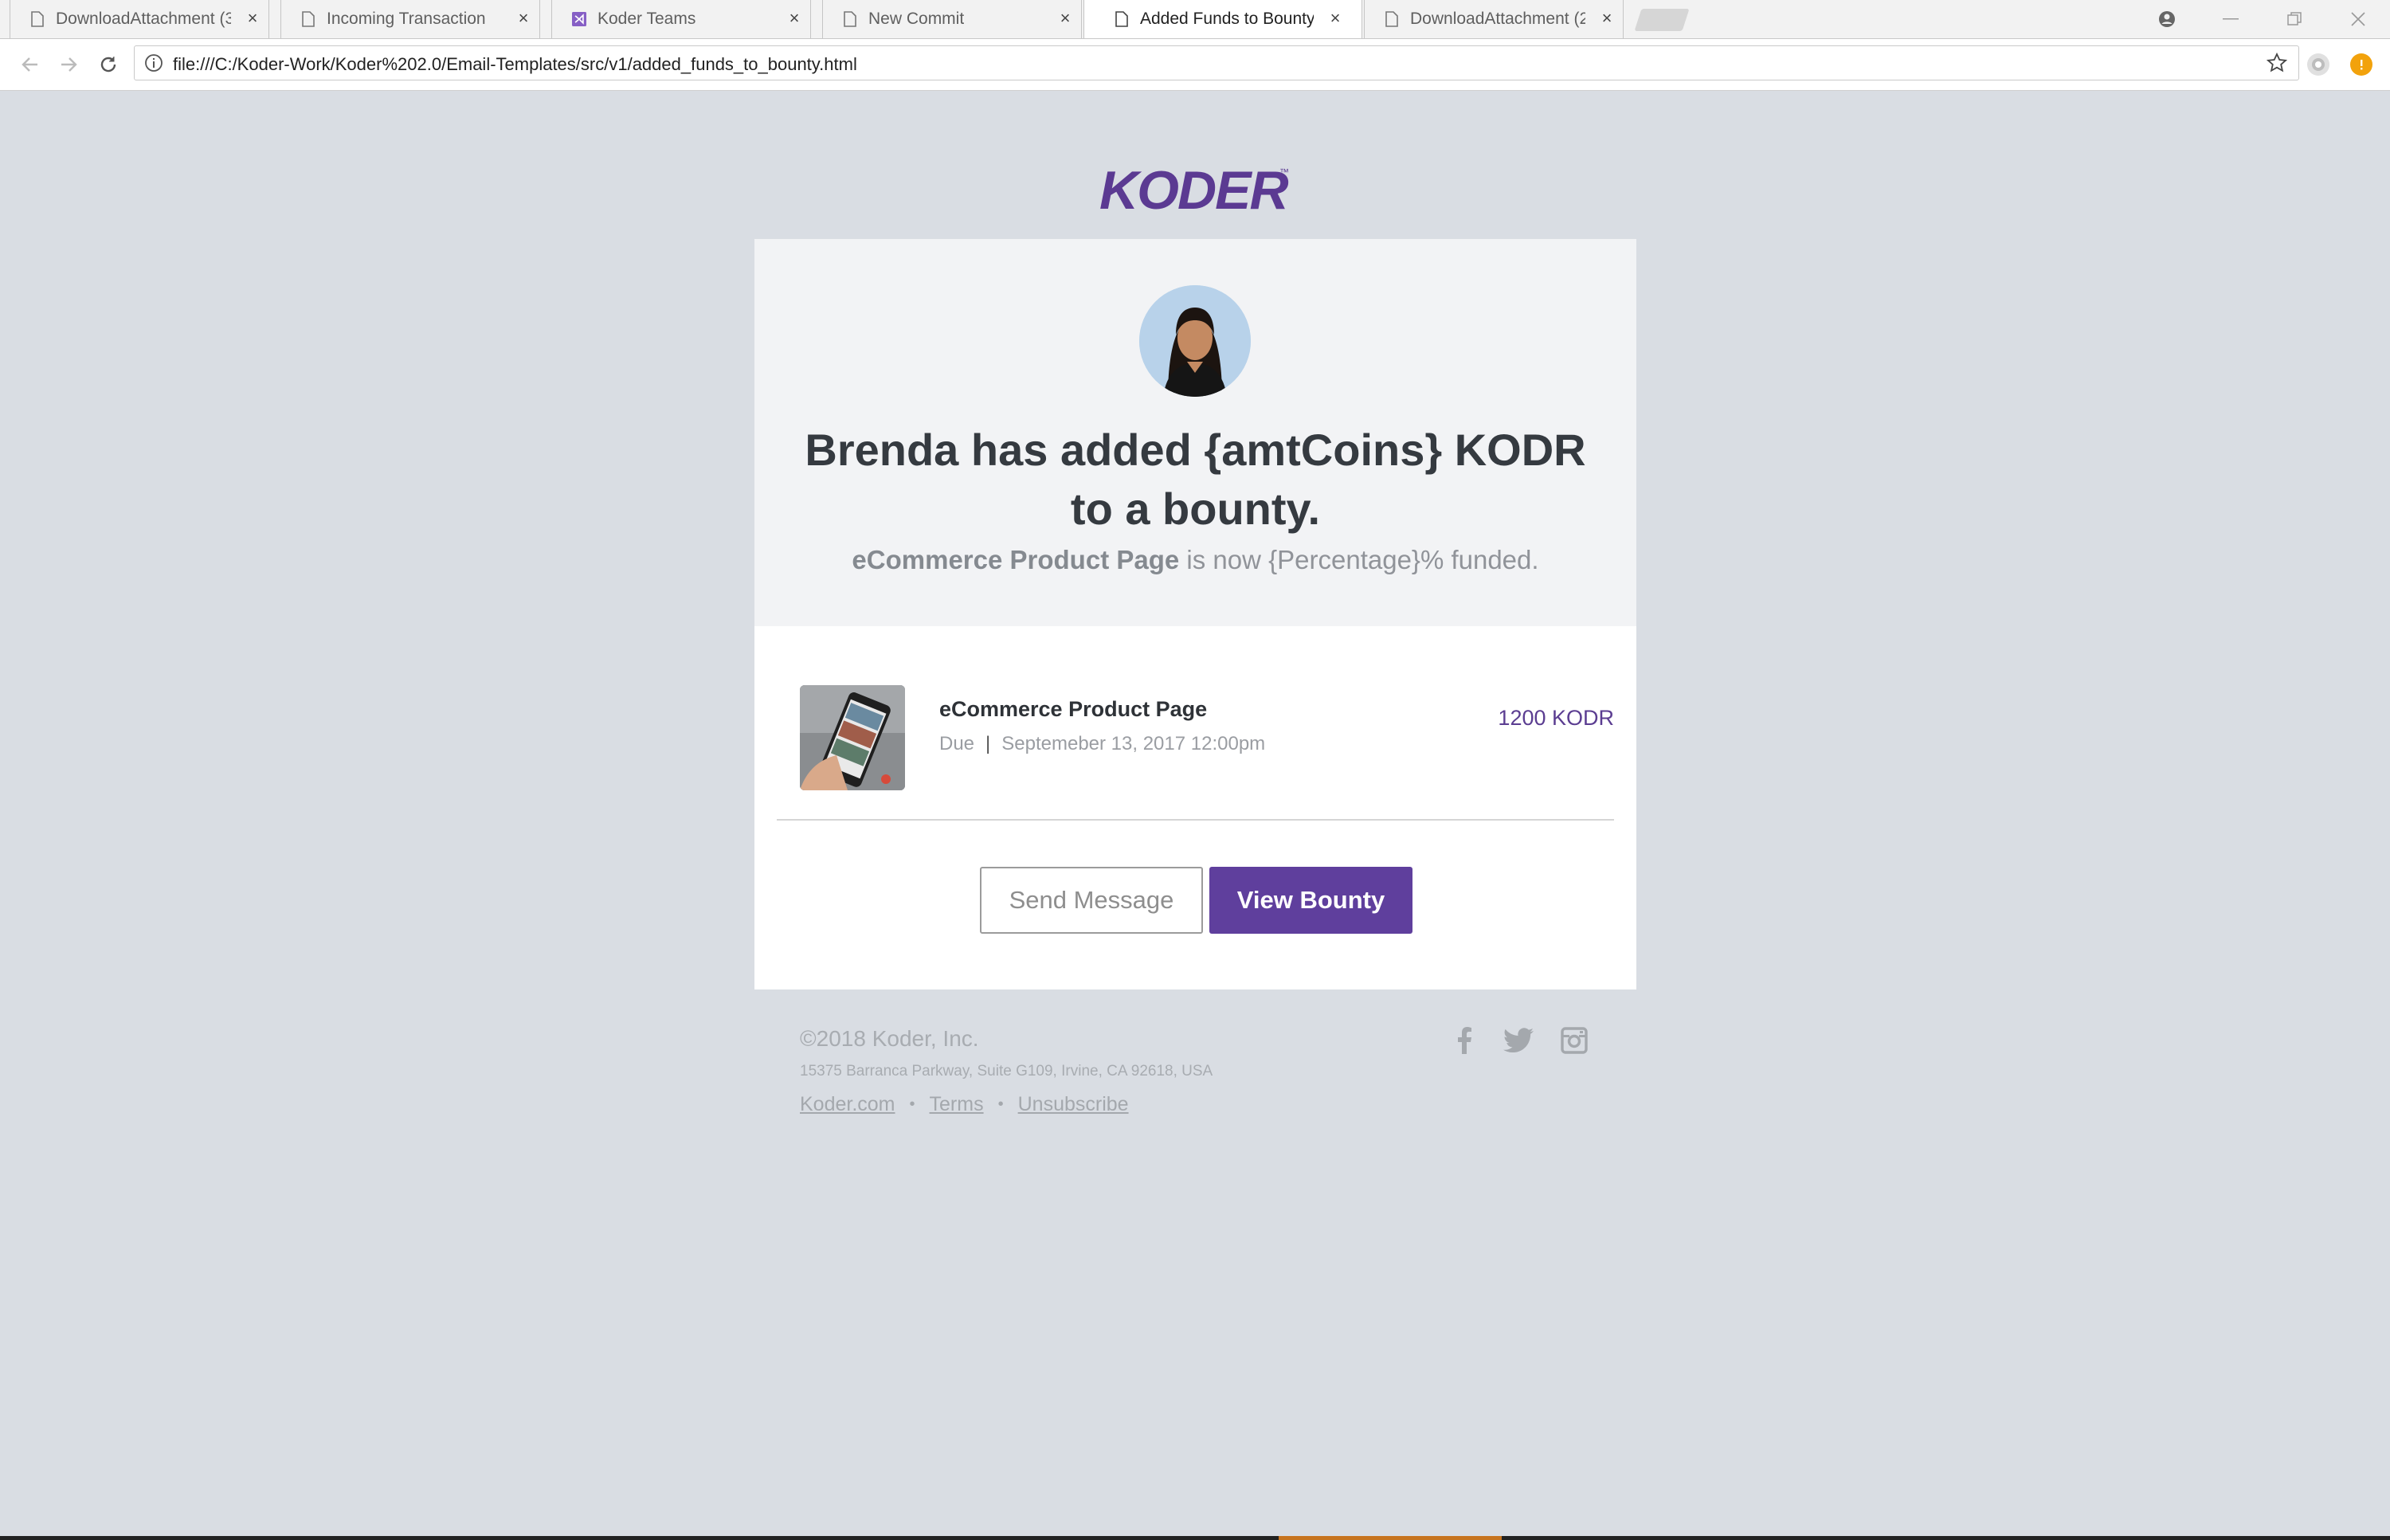 The height and width of the screenshot is (1540, 2390). I want to click on svg-text: KODER, so click(1193, 190).